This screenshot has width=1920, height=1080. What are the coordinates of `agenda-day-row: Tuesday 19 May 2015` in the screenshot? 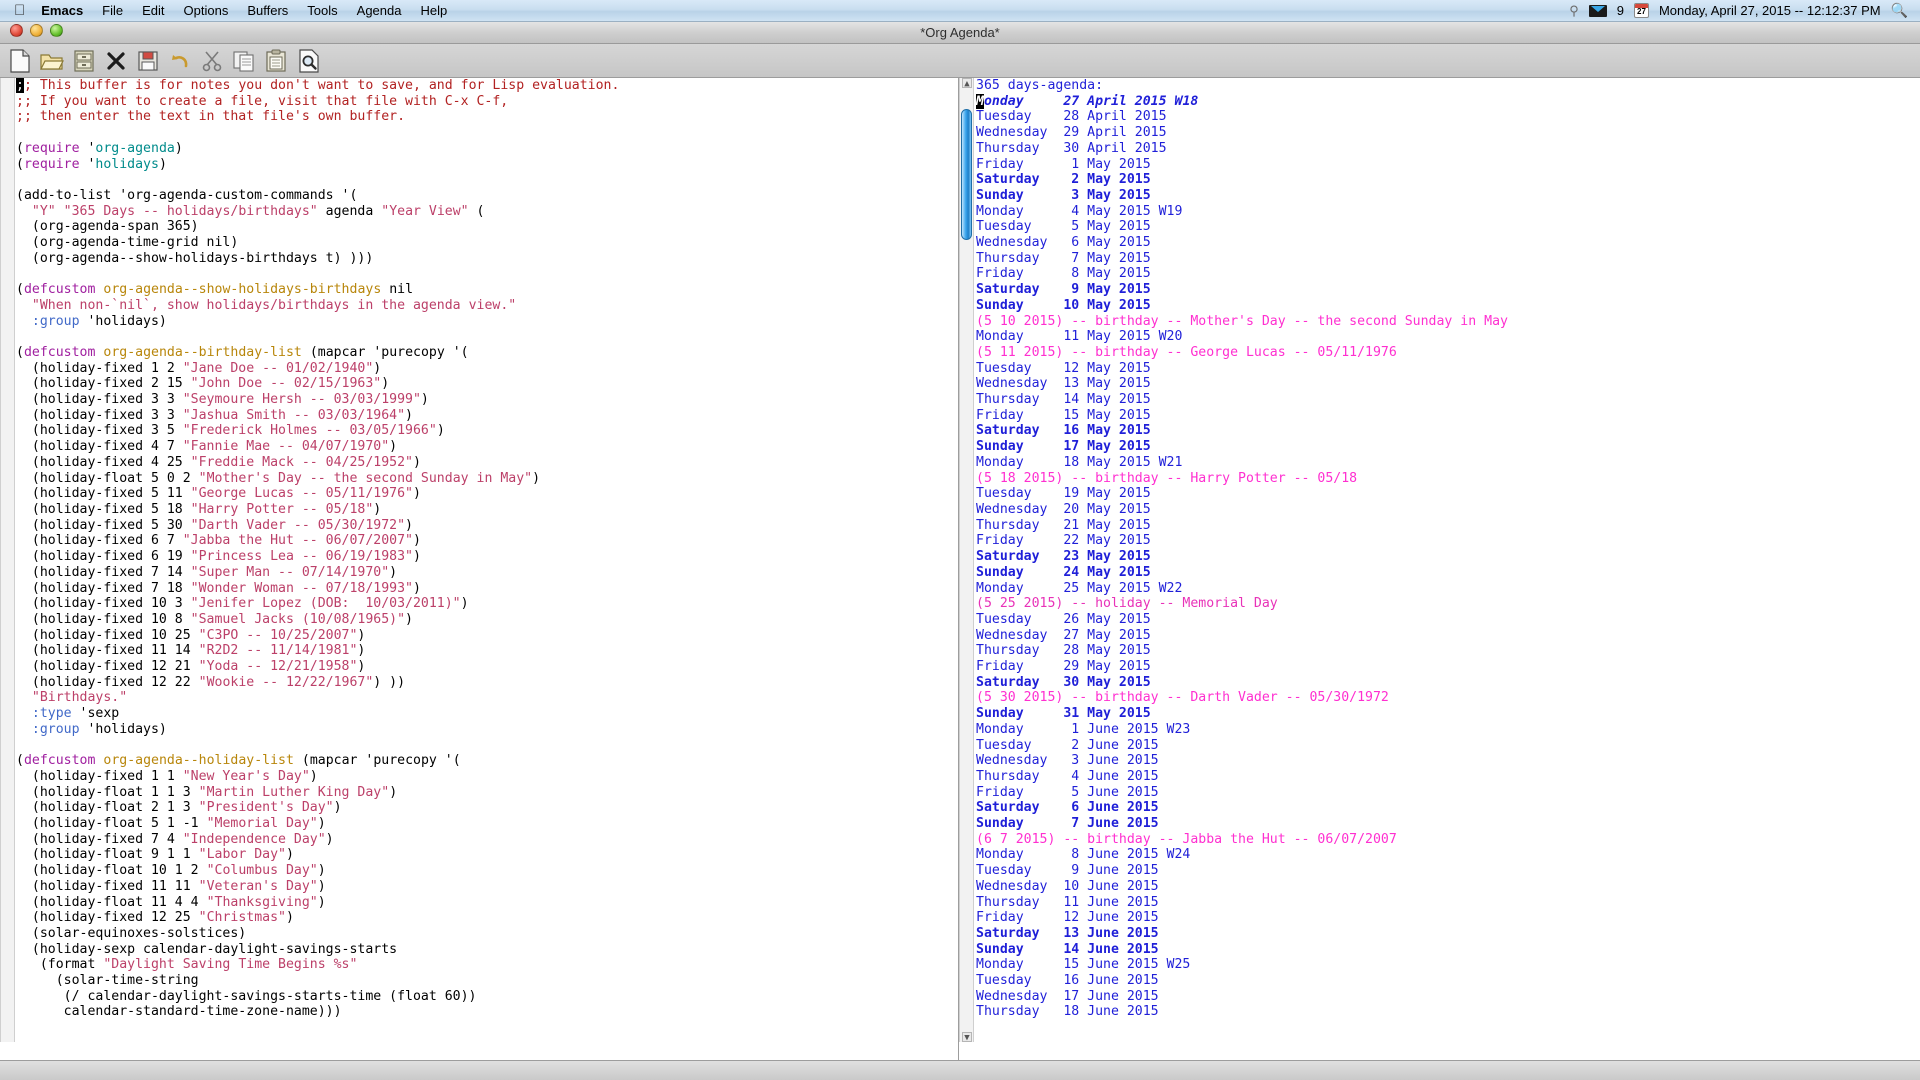 It's located at (1448, 494).